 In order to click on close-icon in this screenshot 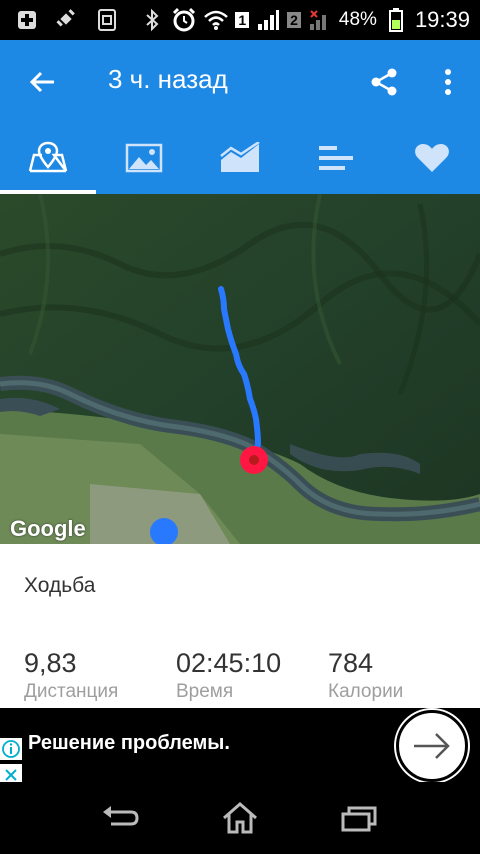, I will do `click(11, 775)`.